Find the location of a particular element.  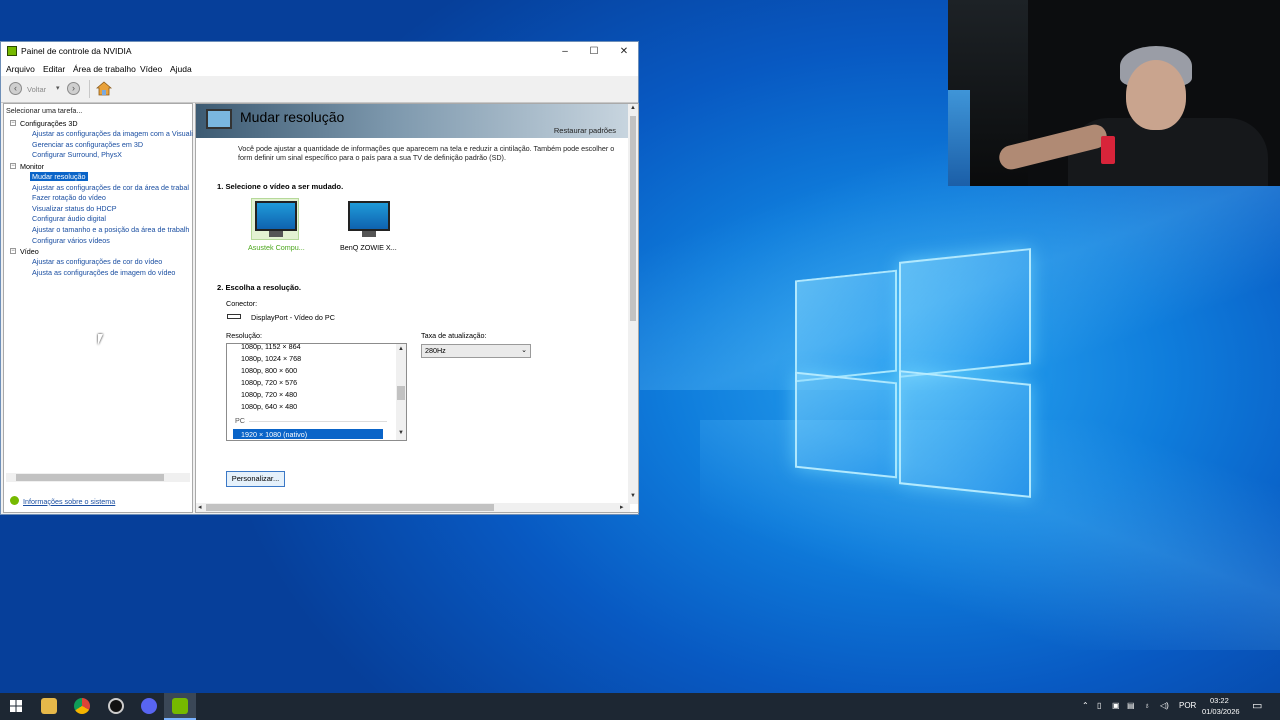

tree-item-selected: Mudar resolução is located at coordinates (59, 176).